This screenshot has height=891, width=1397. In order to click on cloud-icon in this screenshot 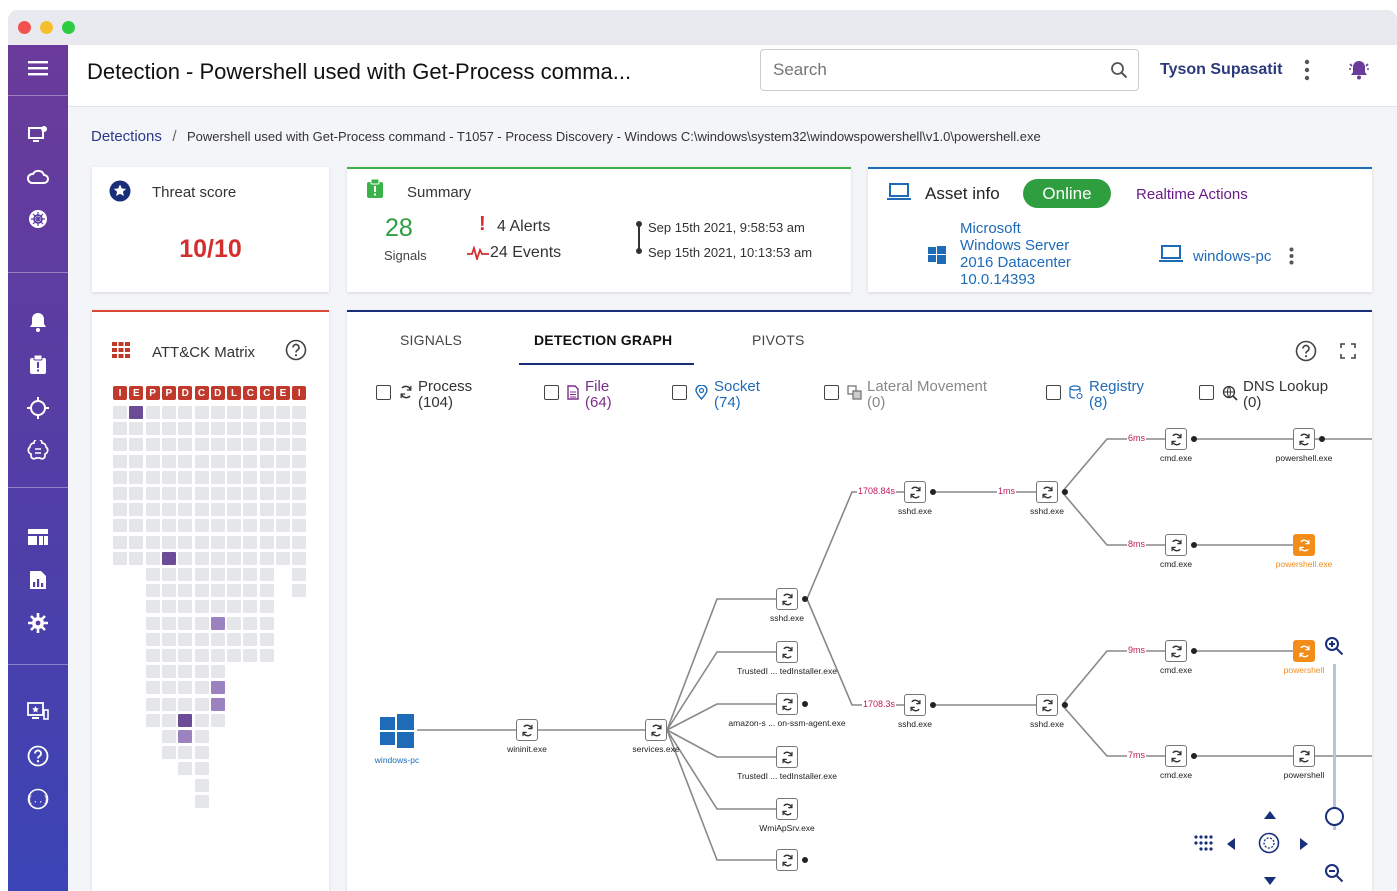, I will do `click(38, 177)`.